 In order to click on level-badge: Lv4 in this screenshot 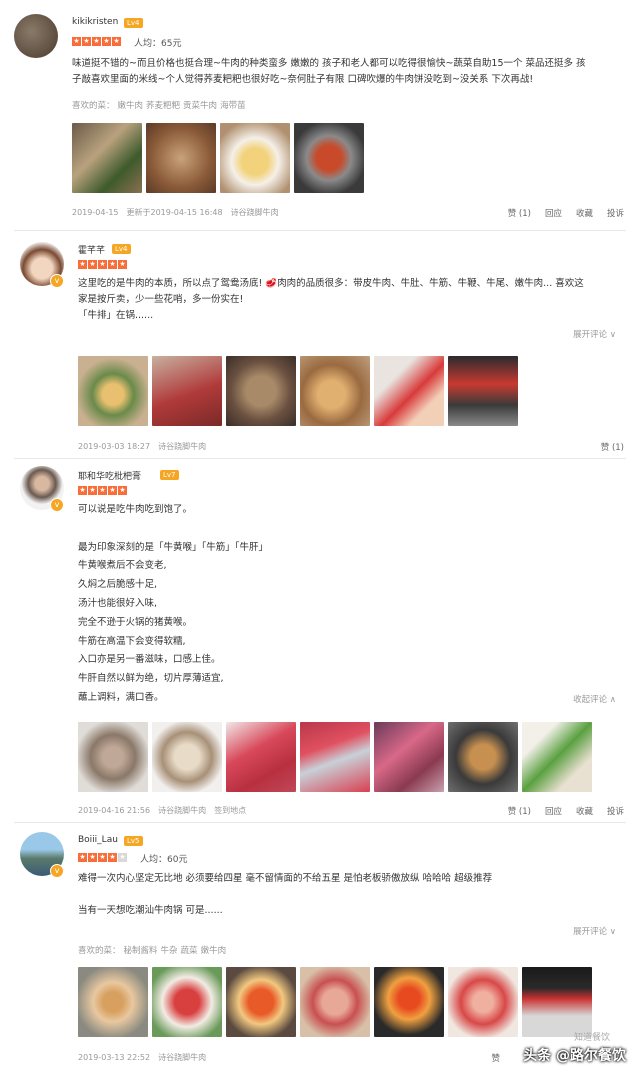, I will do `click(133, 23)`.